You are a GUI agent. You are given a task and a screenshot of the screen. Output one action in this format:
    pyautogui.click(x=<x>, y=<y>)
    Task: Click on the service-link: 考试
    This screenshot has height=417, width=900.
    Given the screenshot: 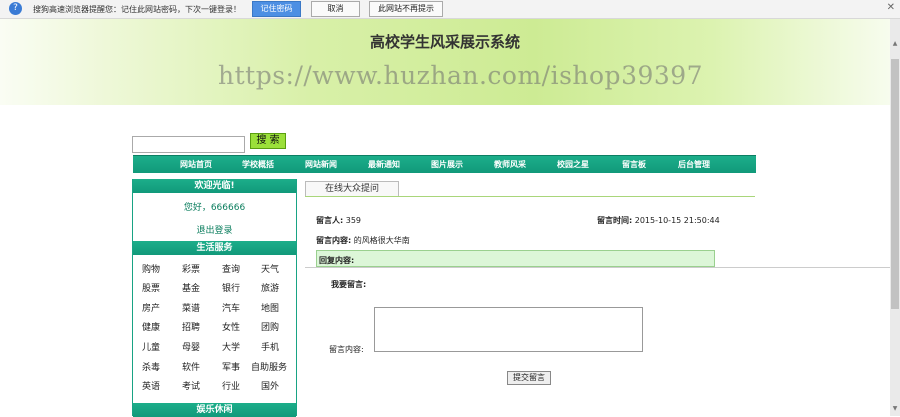 What is the action you would take?
    pyautogui.click(x=191, y=385)
    